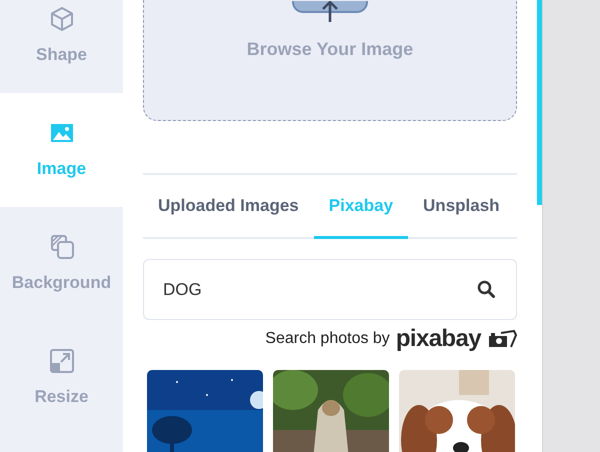 The image size is (600, 452). I want to click on scrollbar-thumb, so click(539, 102).